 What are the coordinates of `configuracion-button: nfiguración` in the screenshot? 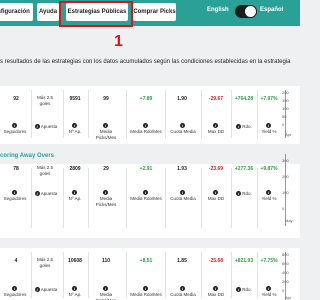 It's located at (16, 12).